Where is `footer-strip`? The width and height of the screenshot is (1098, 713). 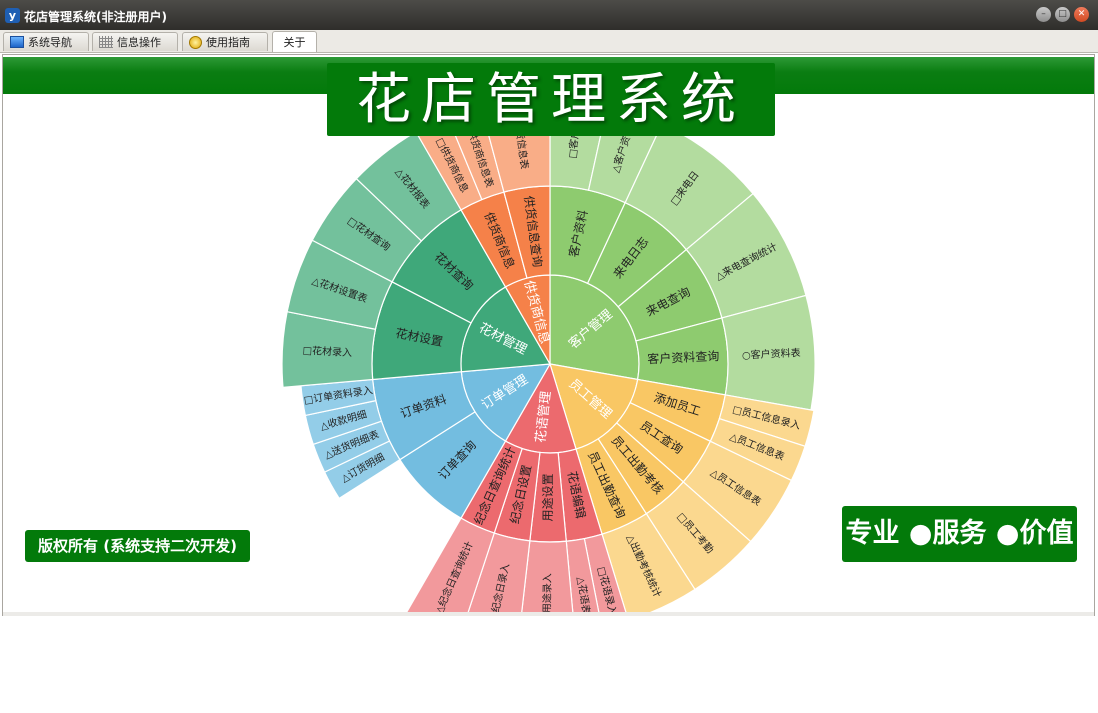 footer-strip is located at coordinates (548, 614).